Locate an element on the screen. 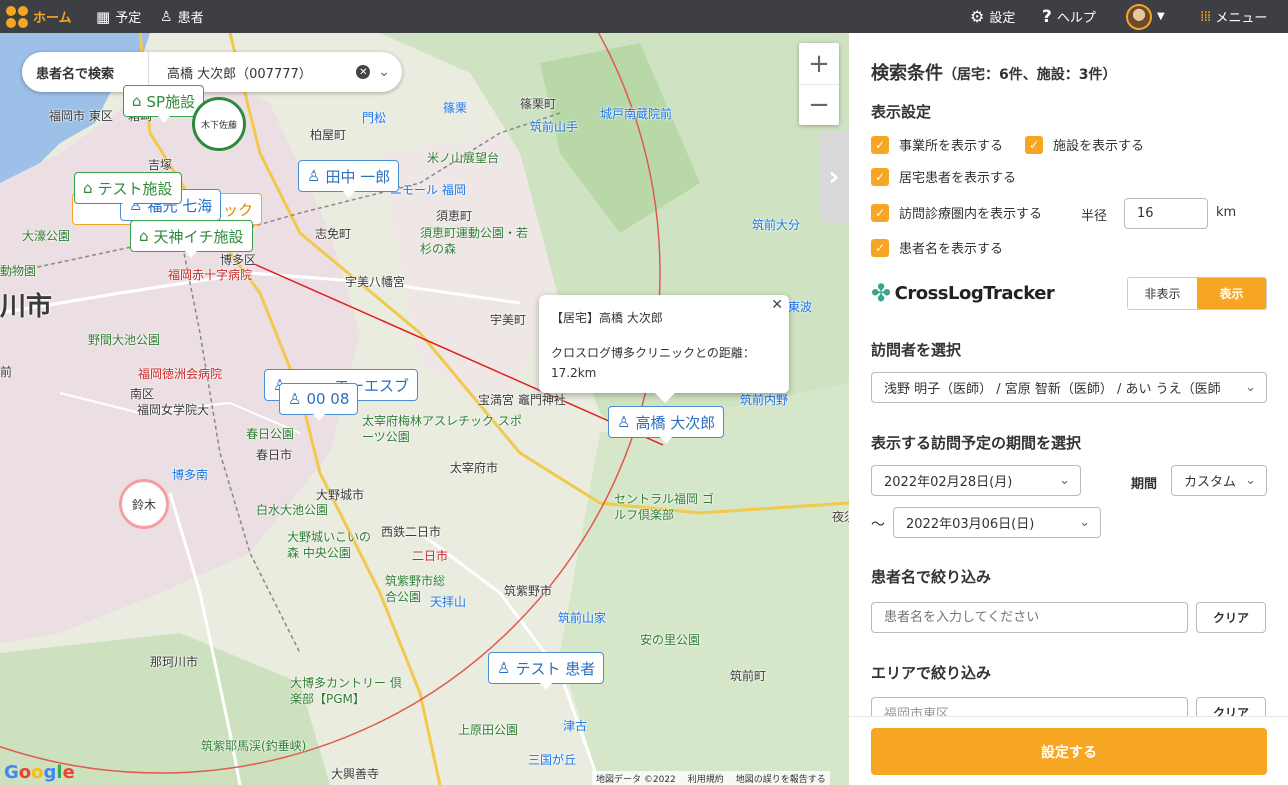 This screenshot has width=1288, height=785. map-place-label: 野間大池公園 is located at coordinates (124, 340).